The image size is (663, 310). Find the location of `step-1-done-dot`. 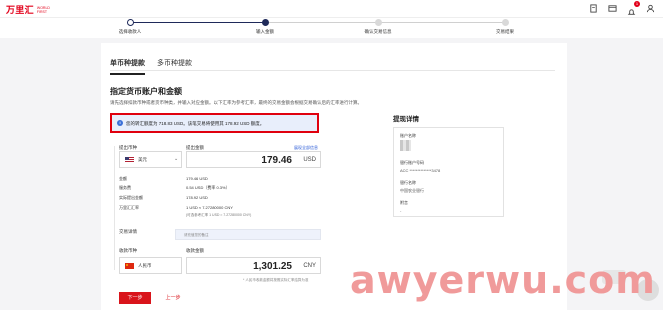

step-1-done-dot is located at coordinates (130, 22).